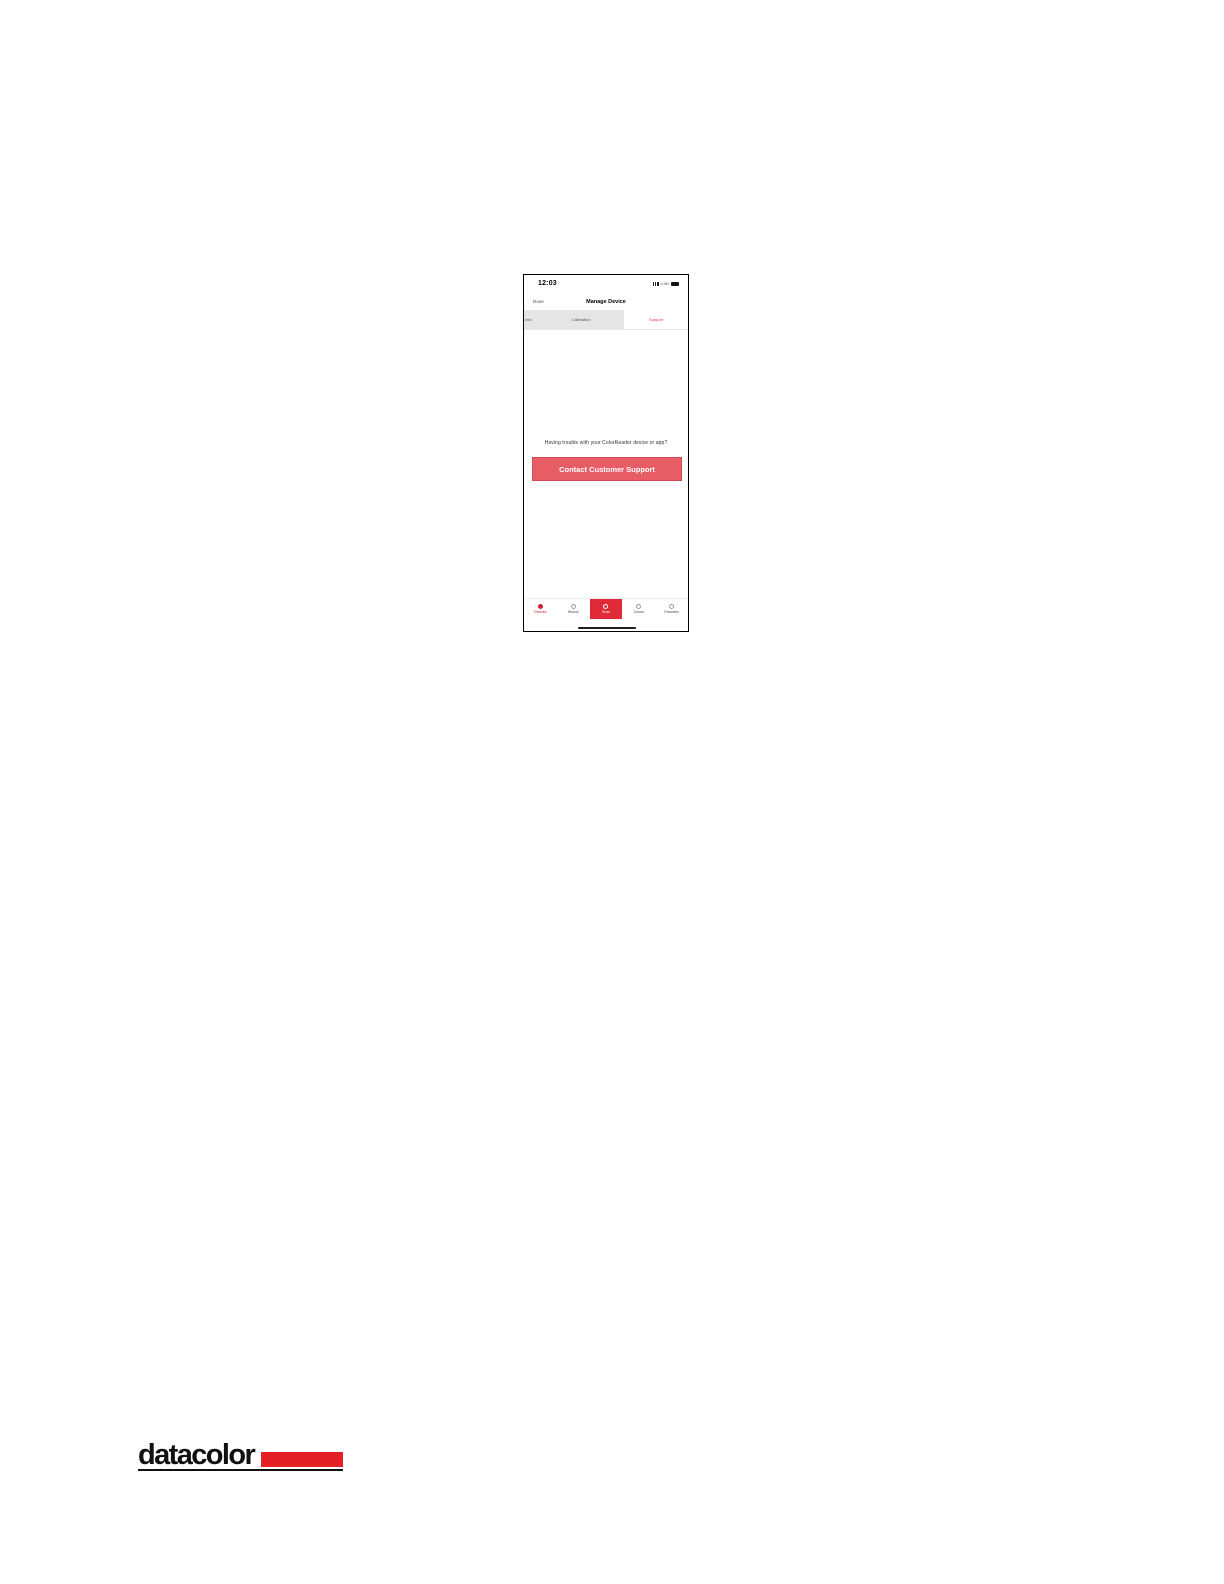  I want to click on status-time: 12:03, so click(547, 283).